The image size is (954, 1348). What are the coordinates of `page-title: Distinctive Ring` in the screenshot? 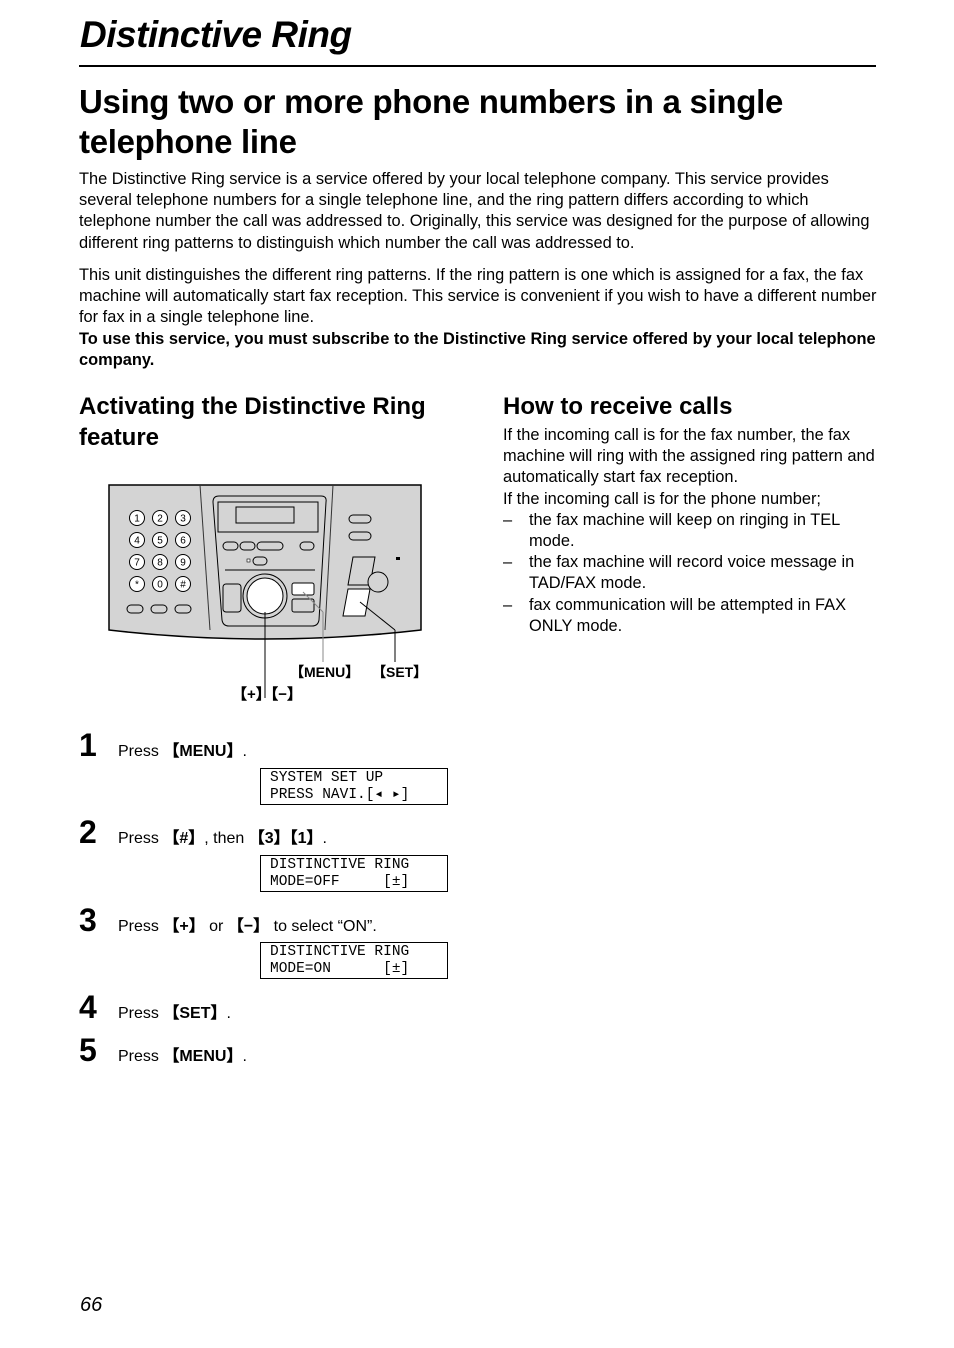 It's located at (216, 34).